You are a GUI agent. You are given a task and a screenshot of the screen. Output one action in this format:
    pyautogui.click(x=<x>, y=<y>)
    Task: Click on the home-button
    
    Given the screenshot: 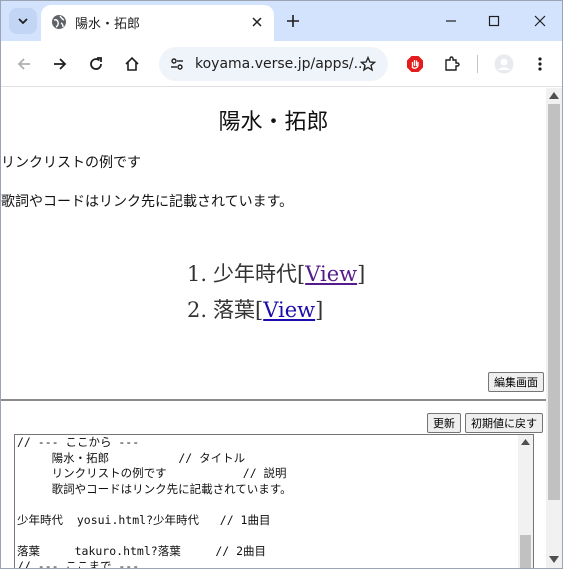 What is the action you would take?
    pyautogui.click(x=132, y=64)
    